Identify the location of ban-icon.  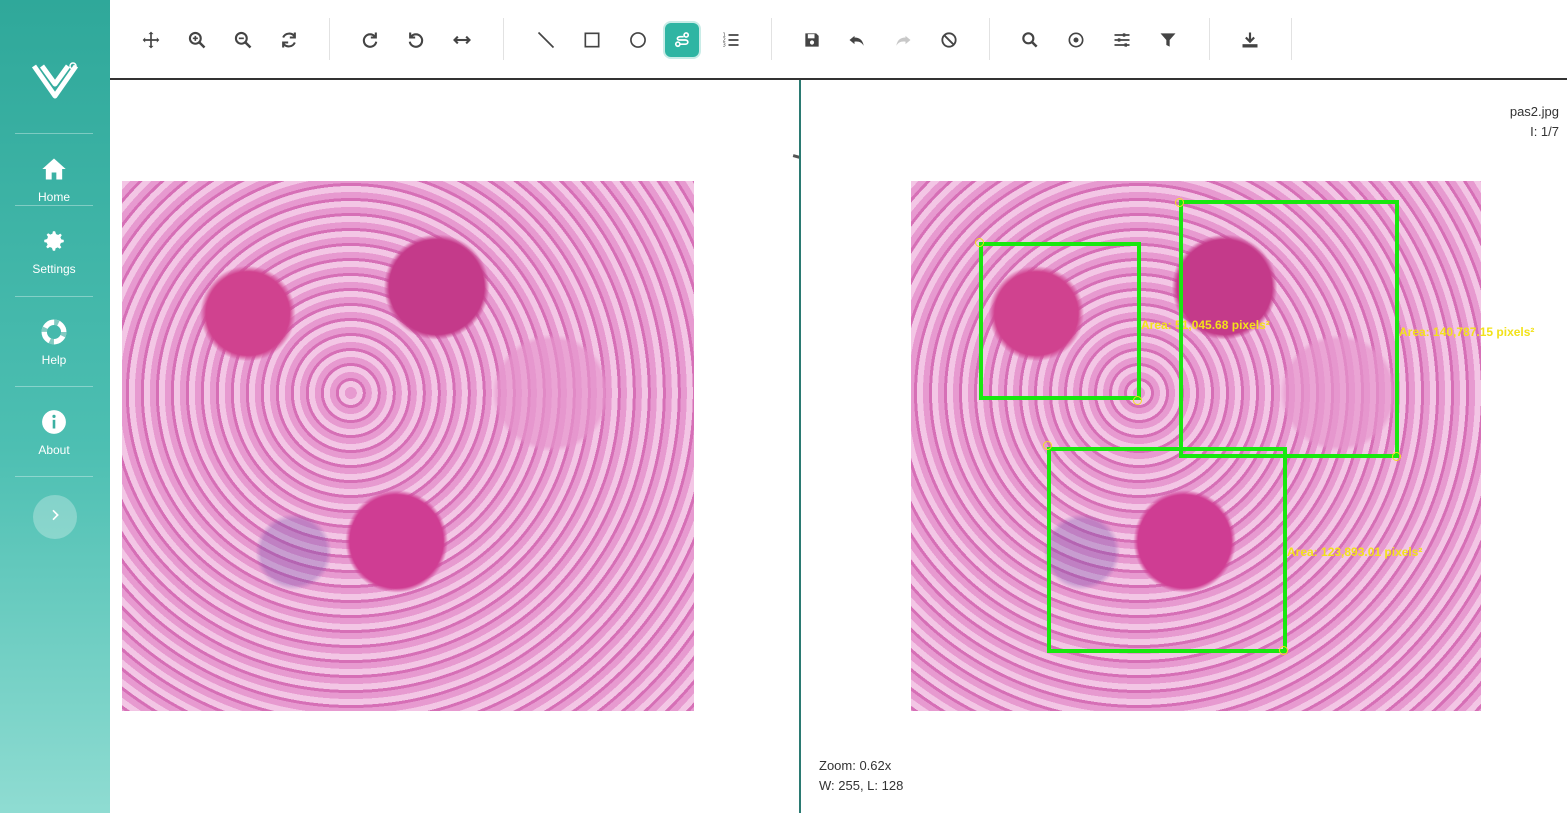
(949, 40).